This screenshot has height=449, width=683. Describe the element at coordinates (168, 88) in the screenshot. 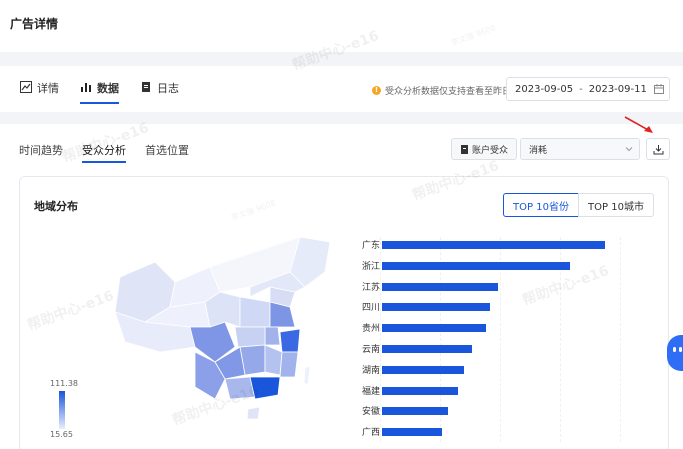

I see `tab-log-label: 日志` at that location.